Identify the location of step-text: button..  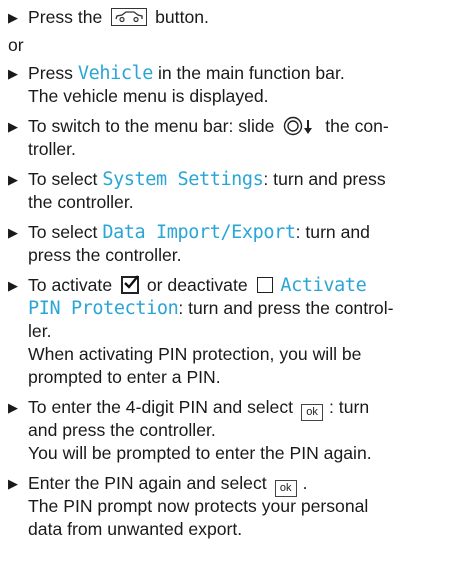
(182, 17).